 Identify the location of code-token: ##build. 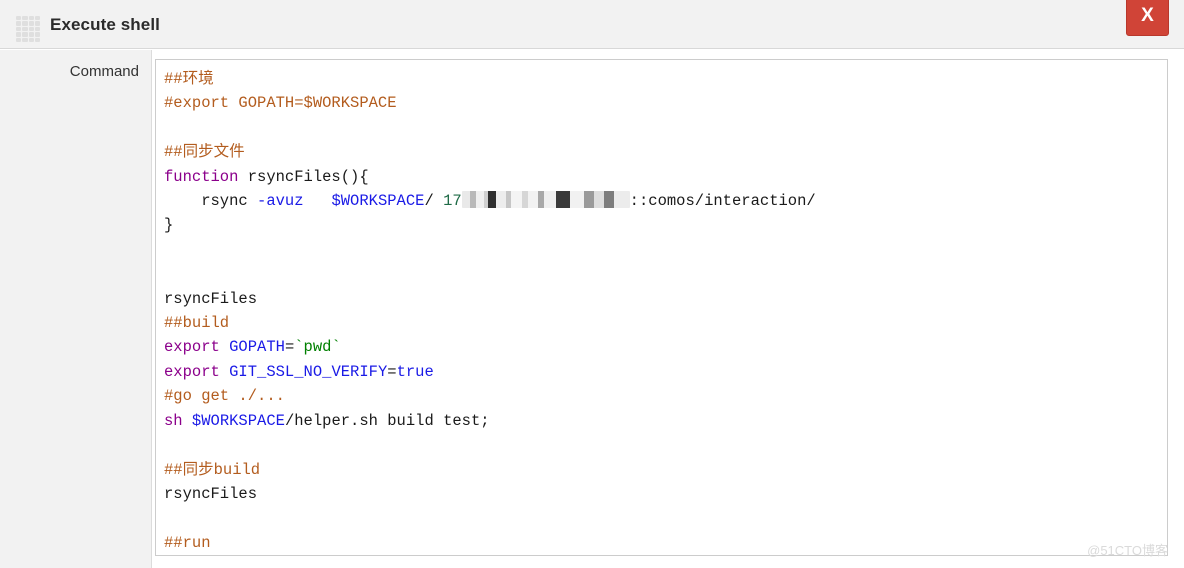
(197, 323).